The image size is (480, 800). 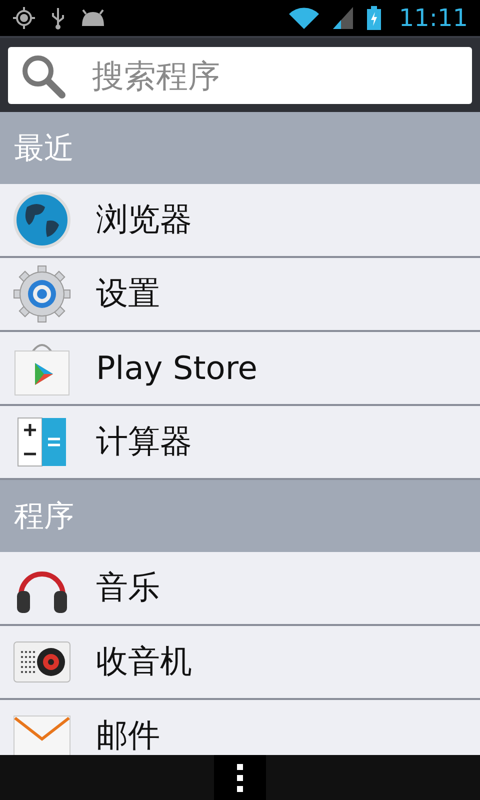 What do you see at coordinates (93, 18) in the screenshot?
I see `android-icon` at bounding box center [93, 18].